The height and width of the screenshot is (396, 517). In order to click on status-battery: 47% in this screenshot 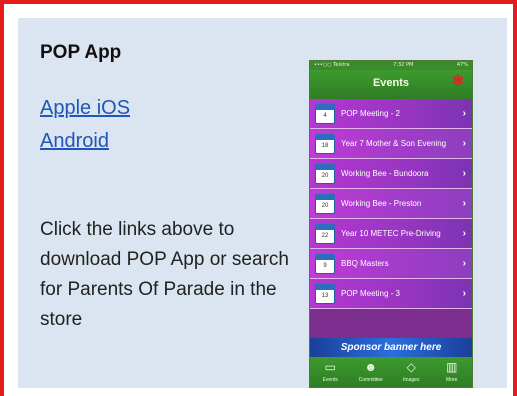, I will do `click(462, 65)`.